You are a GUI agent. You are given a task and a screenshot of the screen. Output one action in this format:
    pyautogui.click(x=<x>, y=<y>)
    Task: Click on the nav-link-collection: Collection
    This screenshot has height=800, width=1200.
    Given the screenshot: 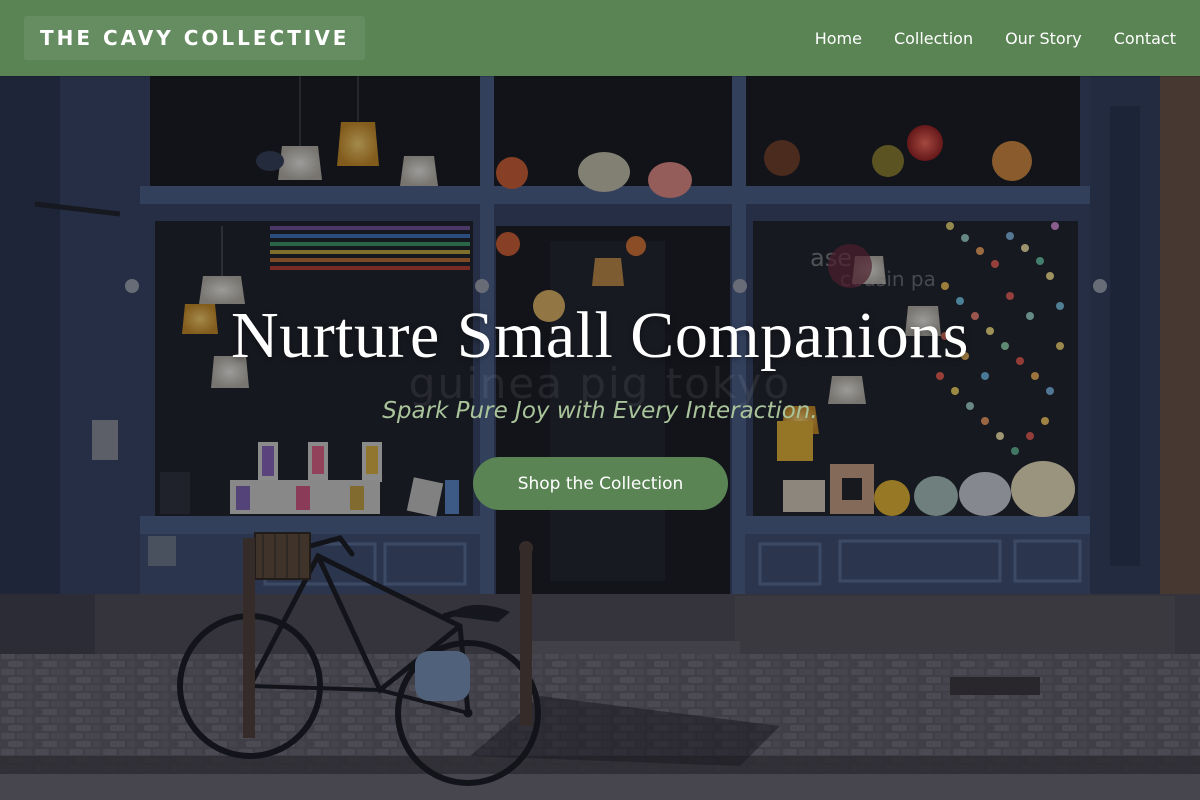 What is the action you would take?
    pyautogui.click(x=933, y=38)
    